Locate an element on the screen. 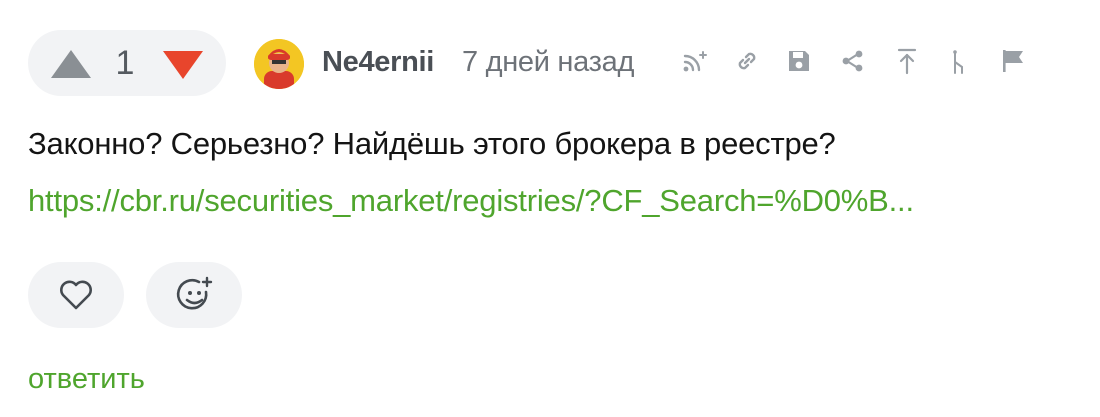  like-button is located at coordinates (76, 295).